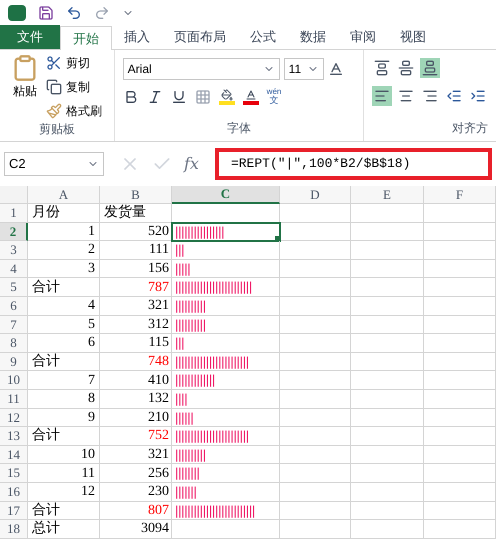 This screenshot has height=547, width=496. Describe the element at coordinates (158, 269) in the screenshot. I see `table-cell-text: 156` at that location.